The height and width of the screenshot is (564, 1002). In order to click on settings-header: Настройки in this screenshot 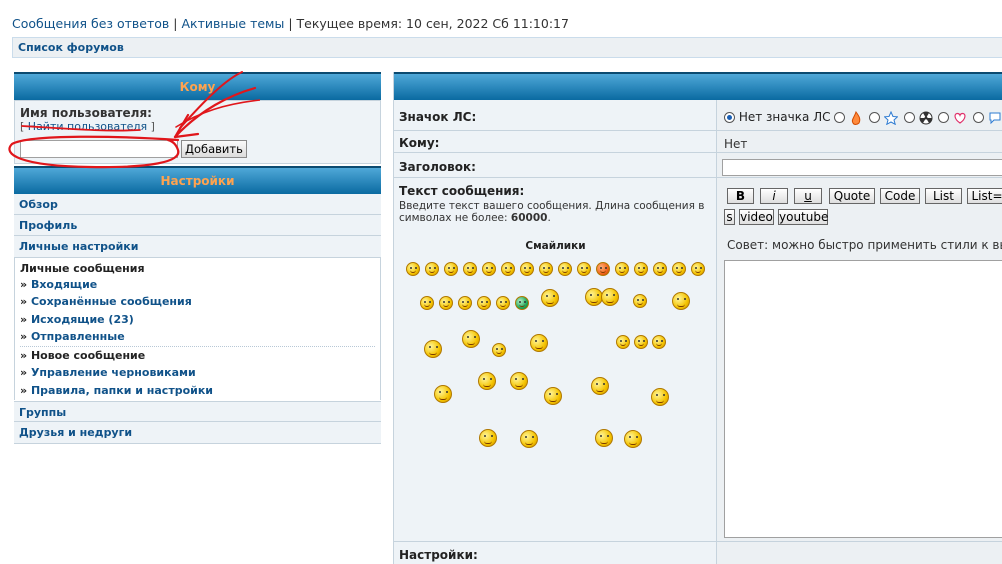, I will do `click(197, 180)`.